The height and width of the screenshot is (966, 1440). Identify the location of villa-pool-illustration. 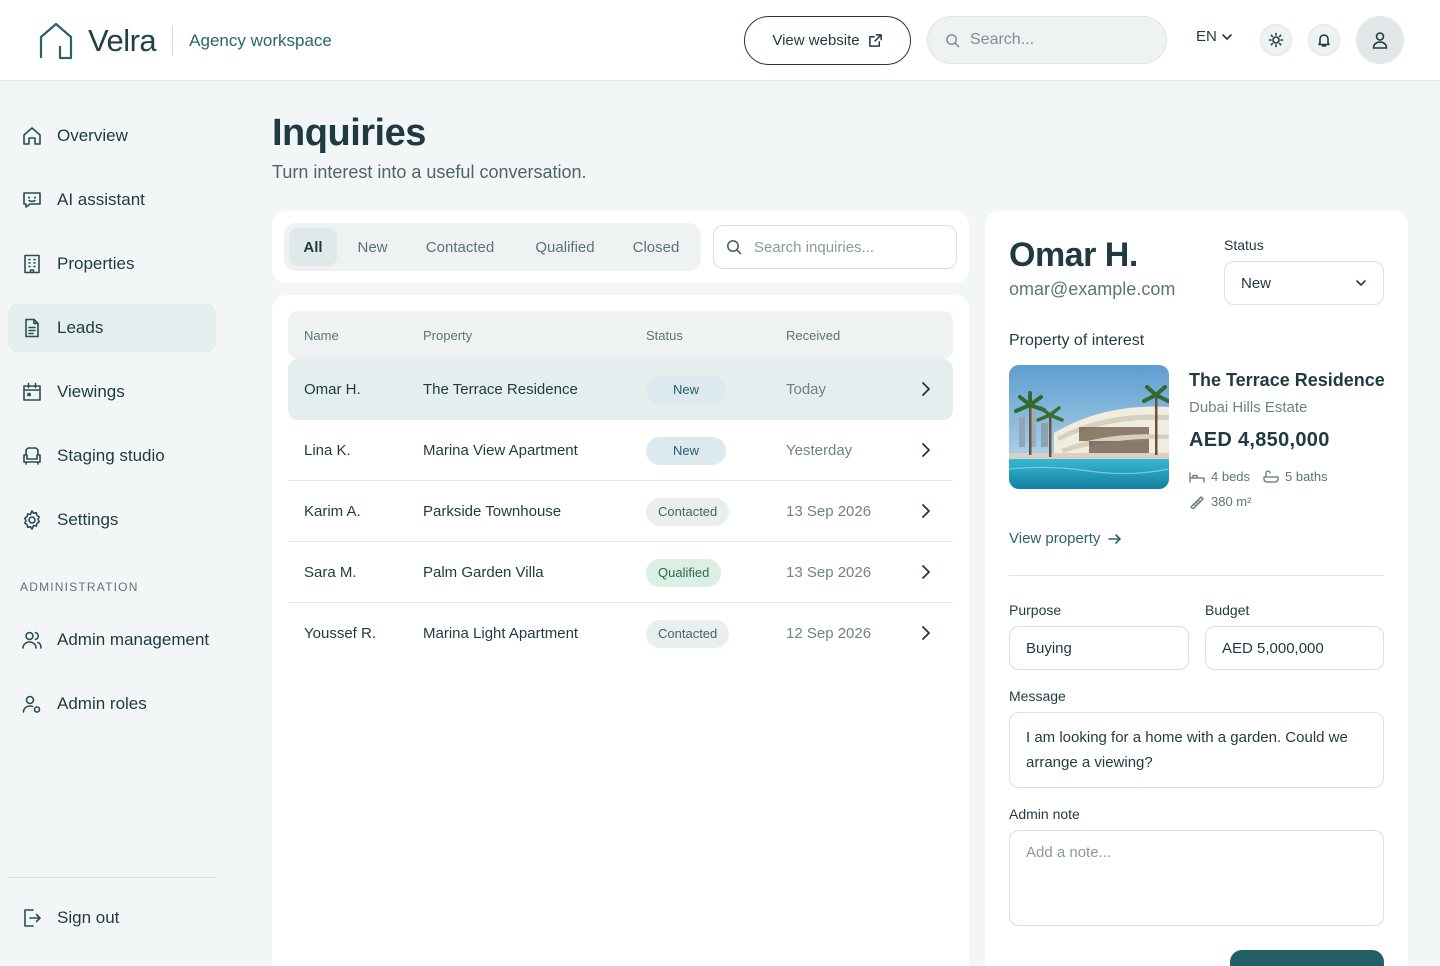
(1089, 427).